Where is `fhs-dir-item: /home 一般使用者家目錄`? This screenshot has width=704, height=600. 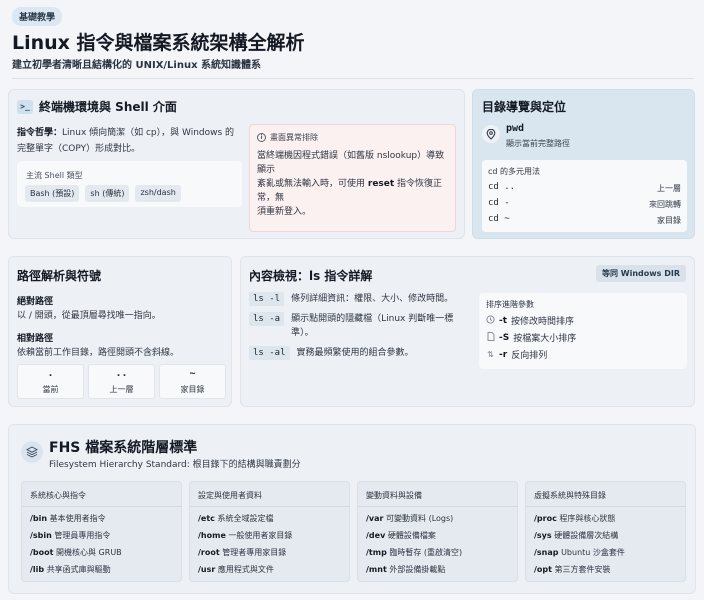 fhs-dir-item: /home 一般使用者家目錄 is located at coordinates (245, 535).